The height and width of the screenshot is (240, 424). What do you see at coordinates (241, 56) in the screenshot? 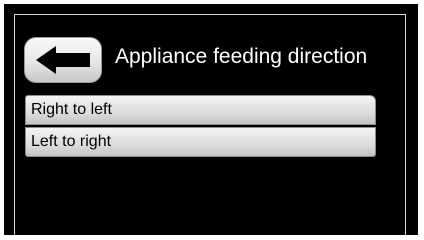
I see `page-title: Appliance feeding direction` at bounding box center [241, 56].